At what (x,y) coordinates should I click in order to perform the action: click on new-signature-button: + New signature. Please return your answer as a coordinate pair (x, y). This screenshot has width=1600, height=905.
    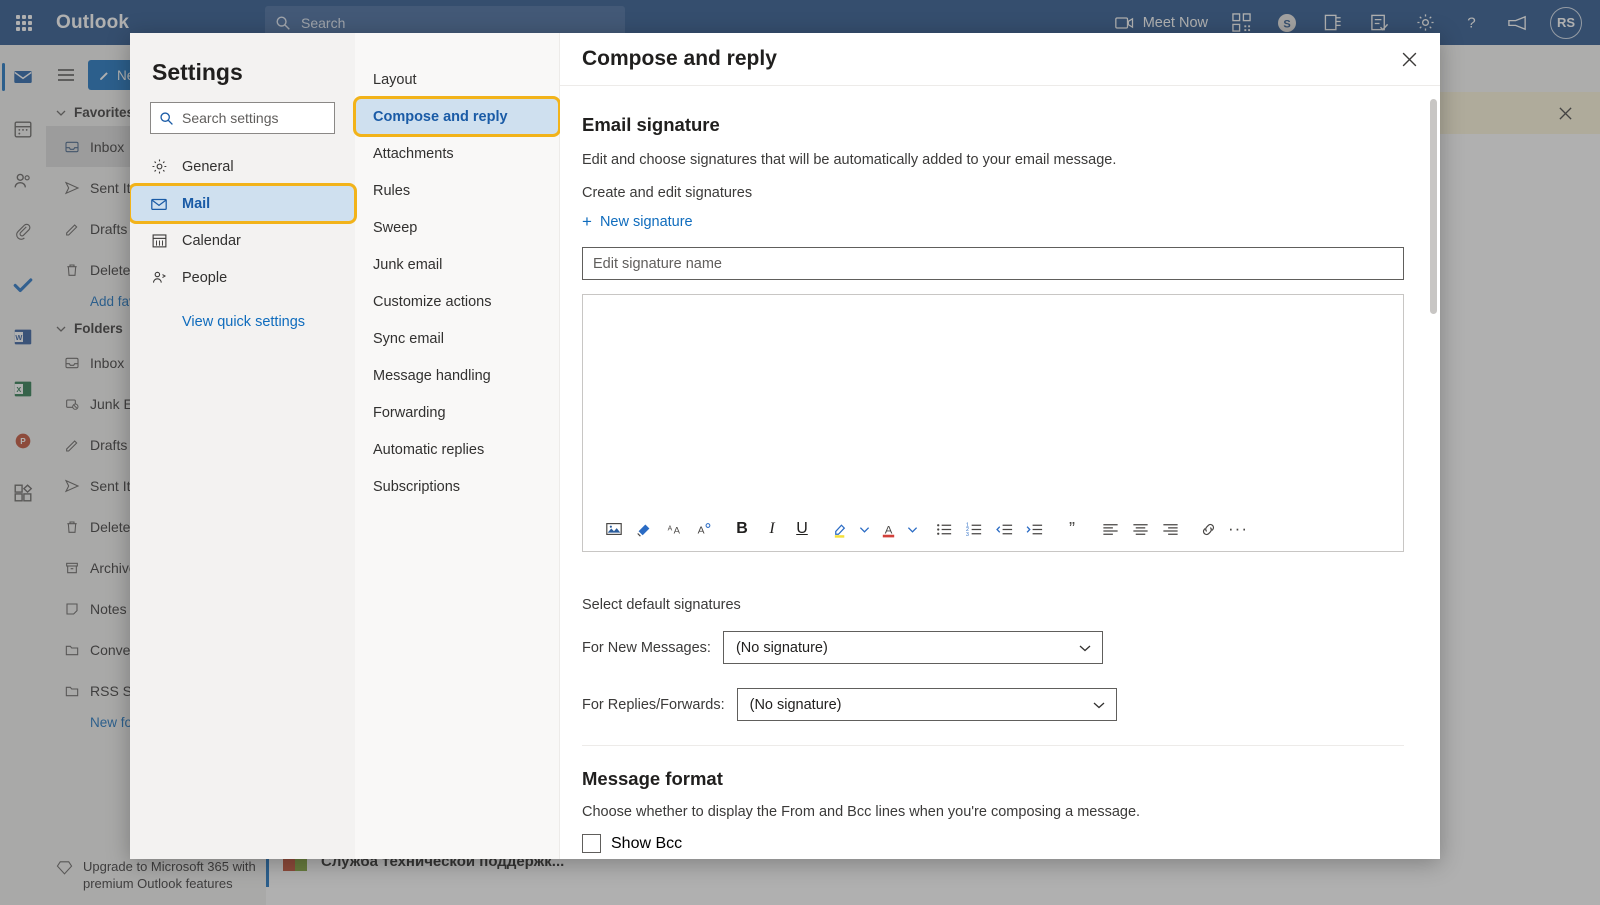
    Looking at the image, I should click on (637, 221).